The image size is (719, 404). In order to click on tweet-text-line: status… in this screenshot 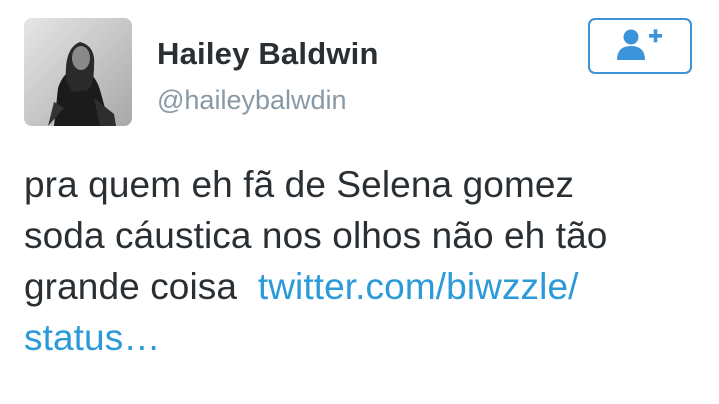, I will do `click(359, 337)`.